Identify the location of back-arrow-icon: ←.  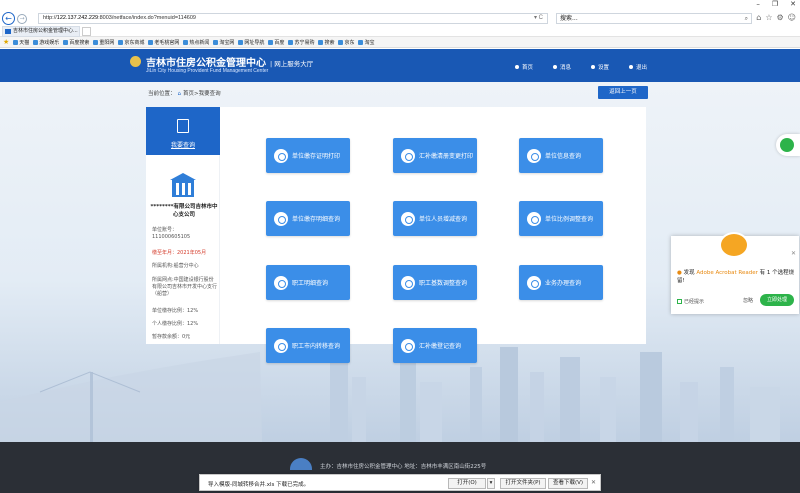
(8, 18).